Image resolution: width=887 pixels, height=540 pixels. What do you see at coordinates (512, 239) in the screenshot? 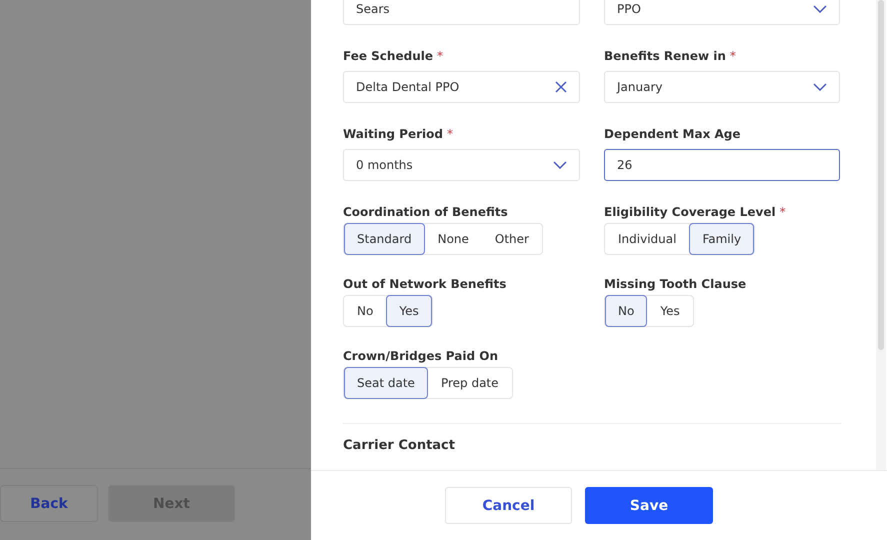
I see `segment-option: Other` at bounding box center [512, 239].